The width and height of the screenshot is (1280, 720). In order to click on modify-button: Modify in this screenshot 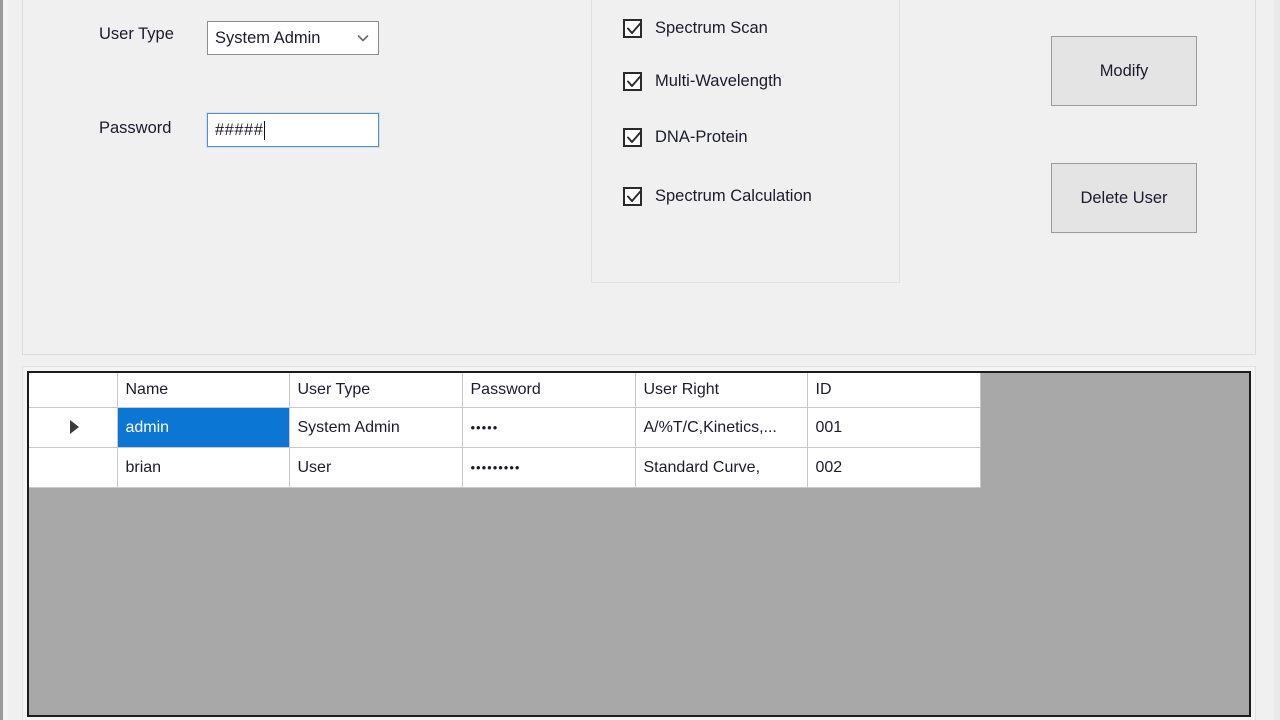, I will do `click(1124, 71)`.